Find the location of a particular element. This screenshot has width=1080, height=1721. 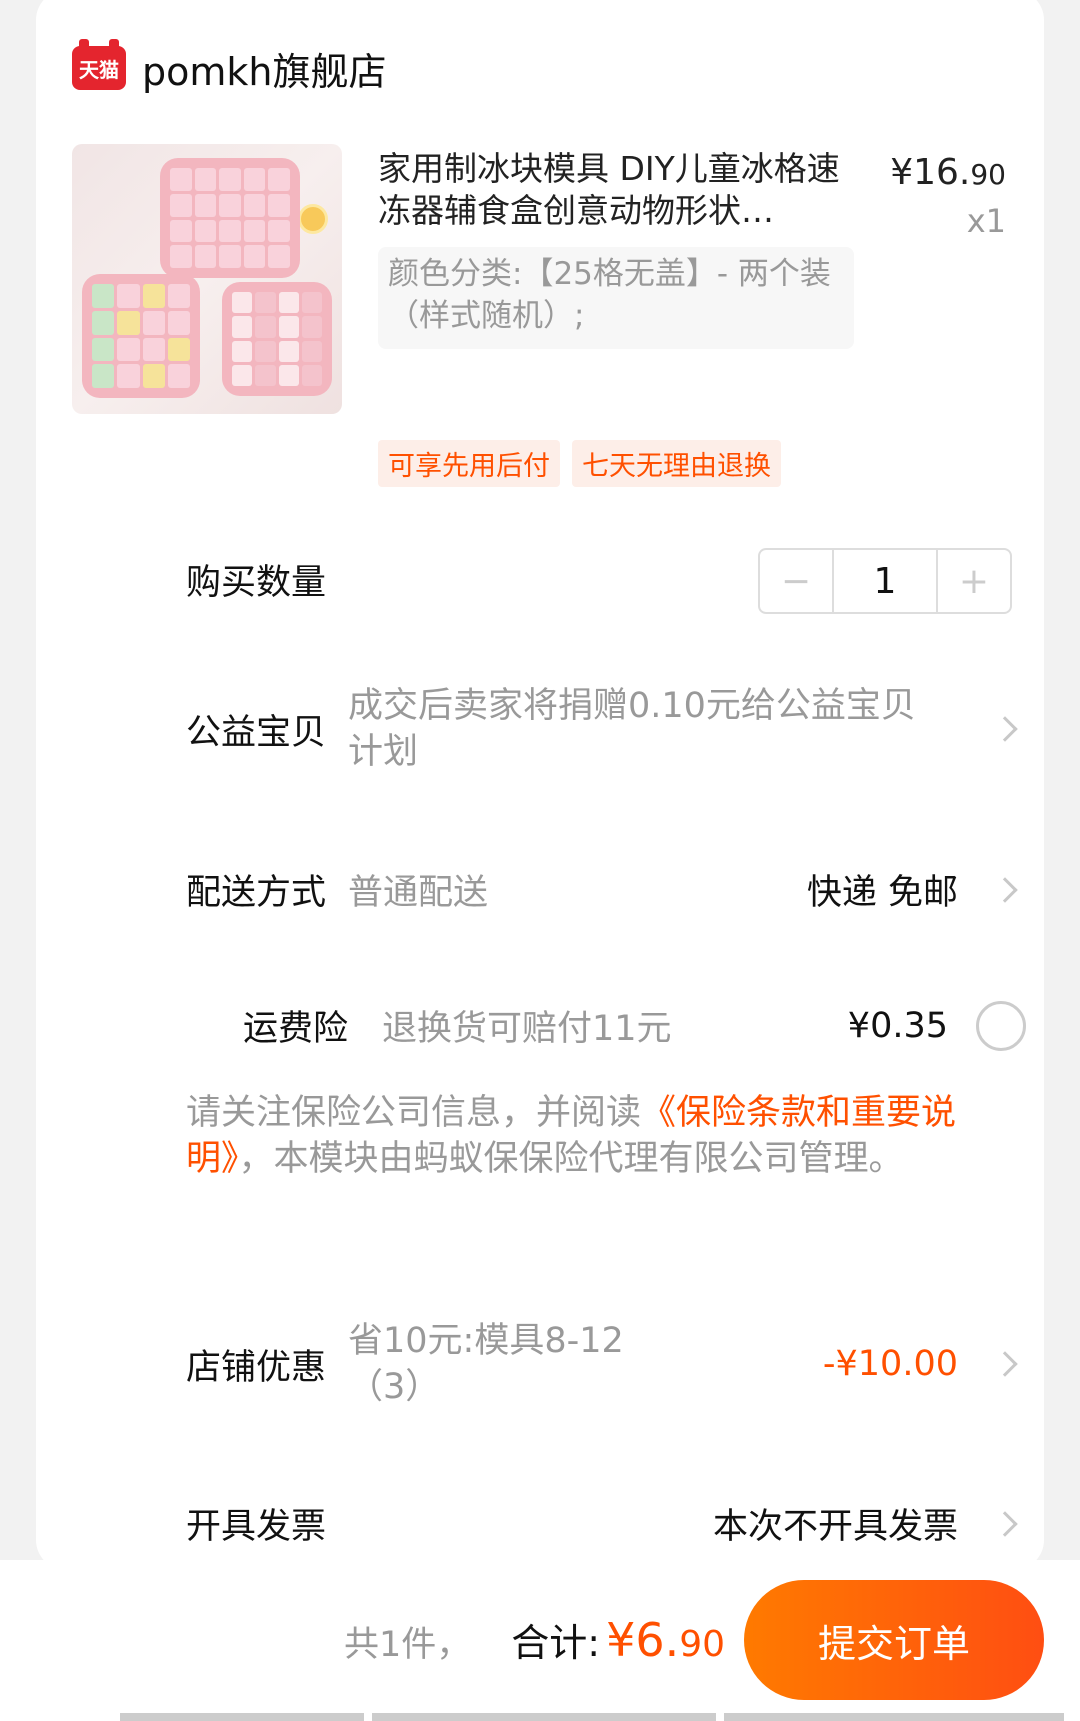

checkout-bar: 共1件， 合计: ¥6.90 提交订单 is located at coordinates (540, 1640).